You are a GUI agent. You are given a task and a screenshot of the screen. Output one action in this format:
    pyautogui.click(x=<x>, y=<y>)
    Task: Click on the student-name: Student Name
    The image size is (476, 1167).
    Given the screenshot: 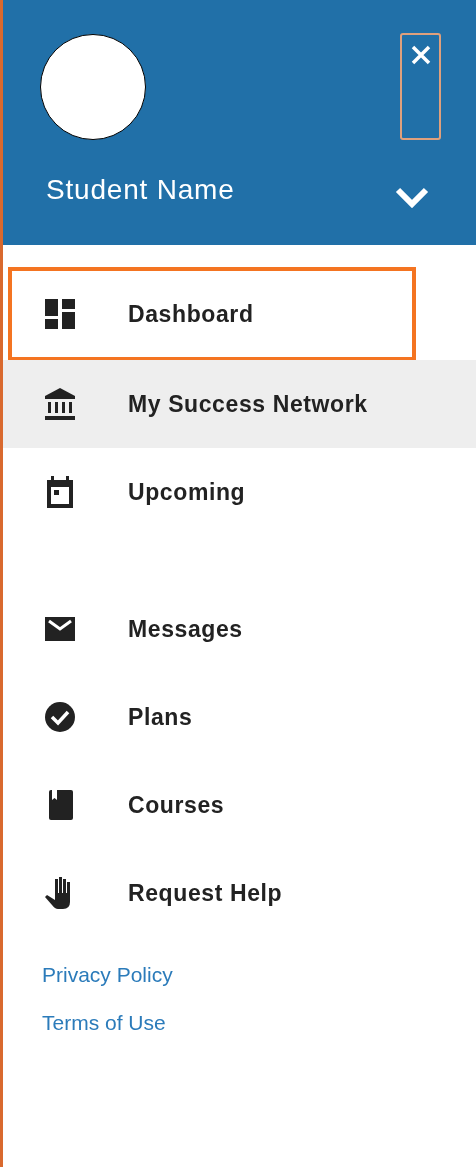 What is the action you would take?
    pyautogui.click(x=140, y=190)
    